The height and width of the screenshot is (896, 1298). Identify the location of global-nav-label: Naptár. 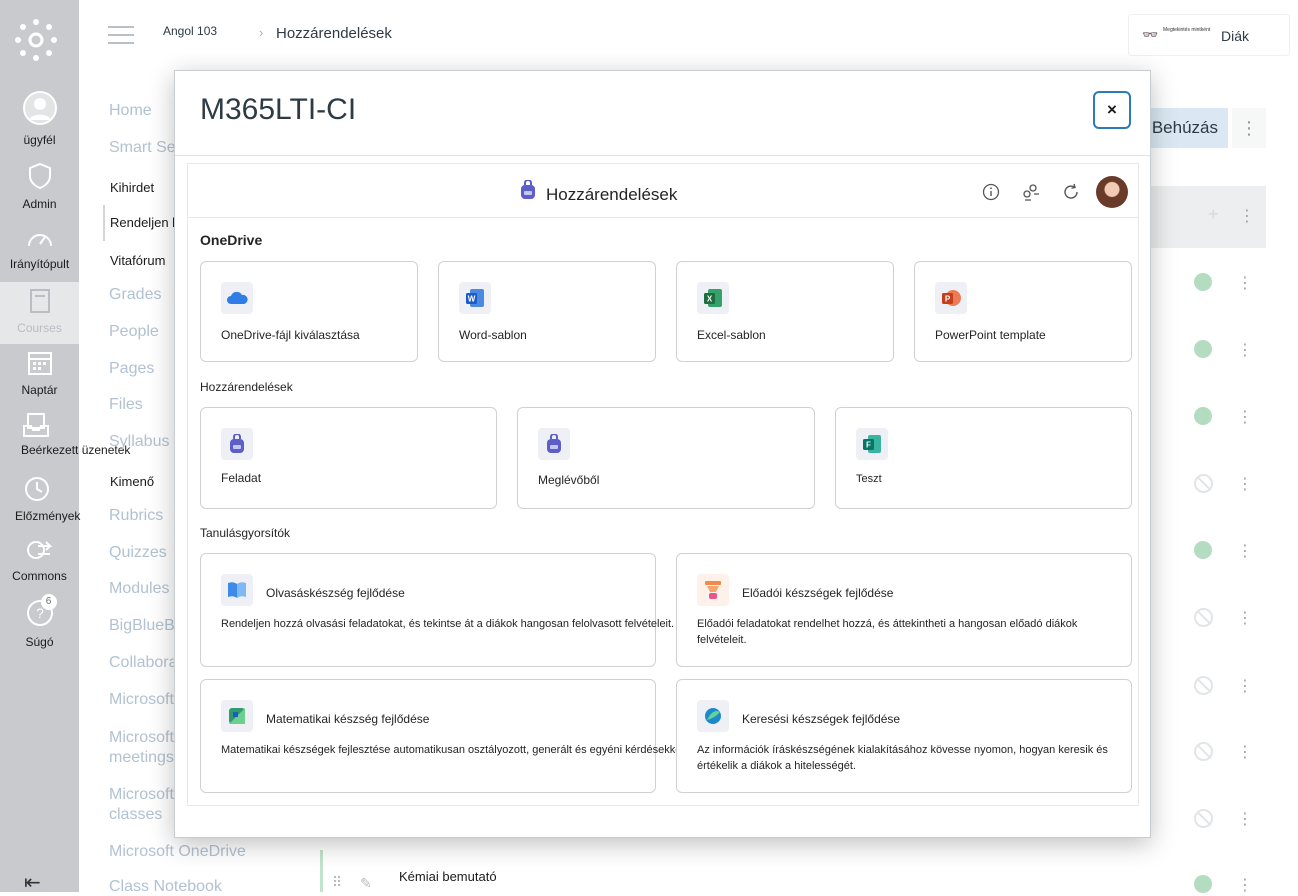
(39, 390).